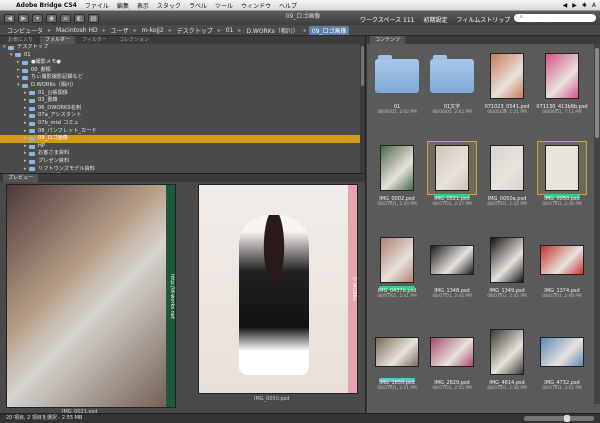  What do you see at coordinates (9, 18) in the screenshot?
I see `back-button: ◀` at bounding box center [9, 18].